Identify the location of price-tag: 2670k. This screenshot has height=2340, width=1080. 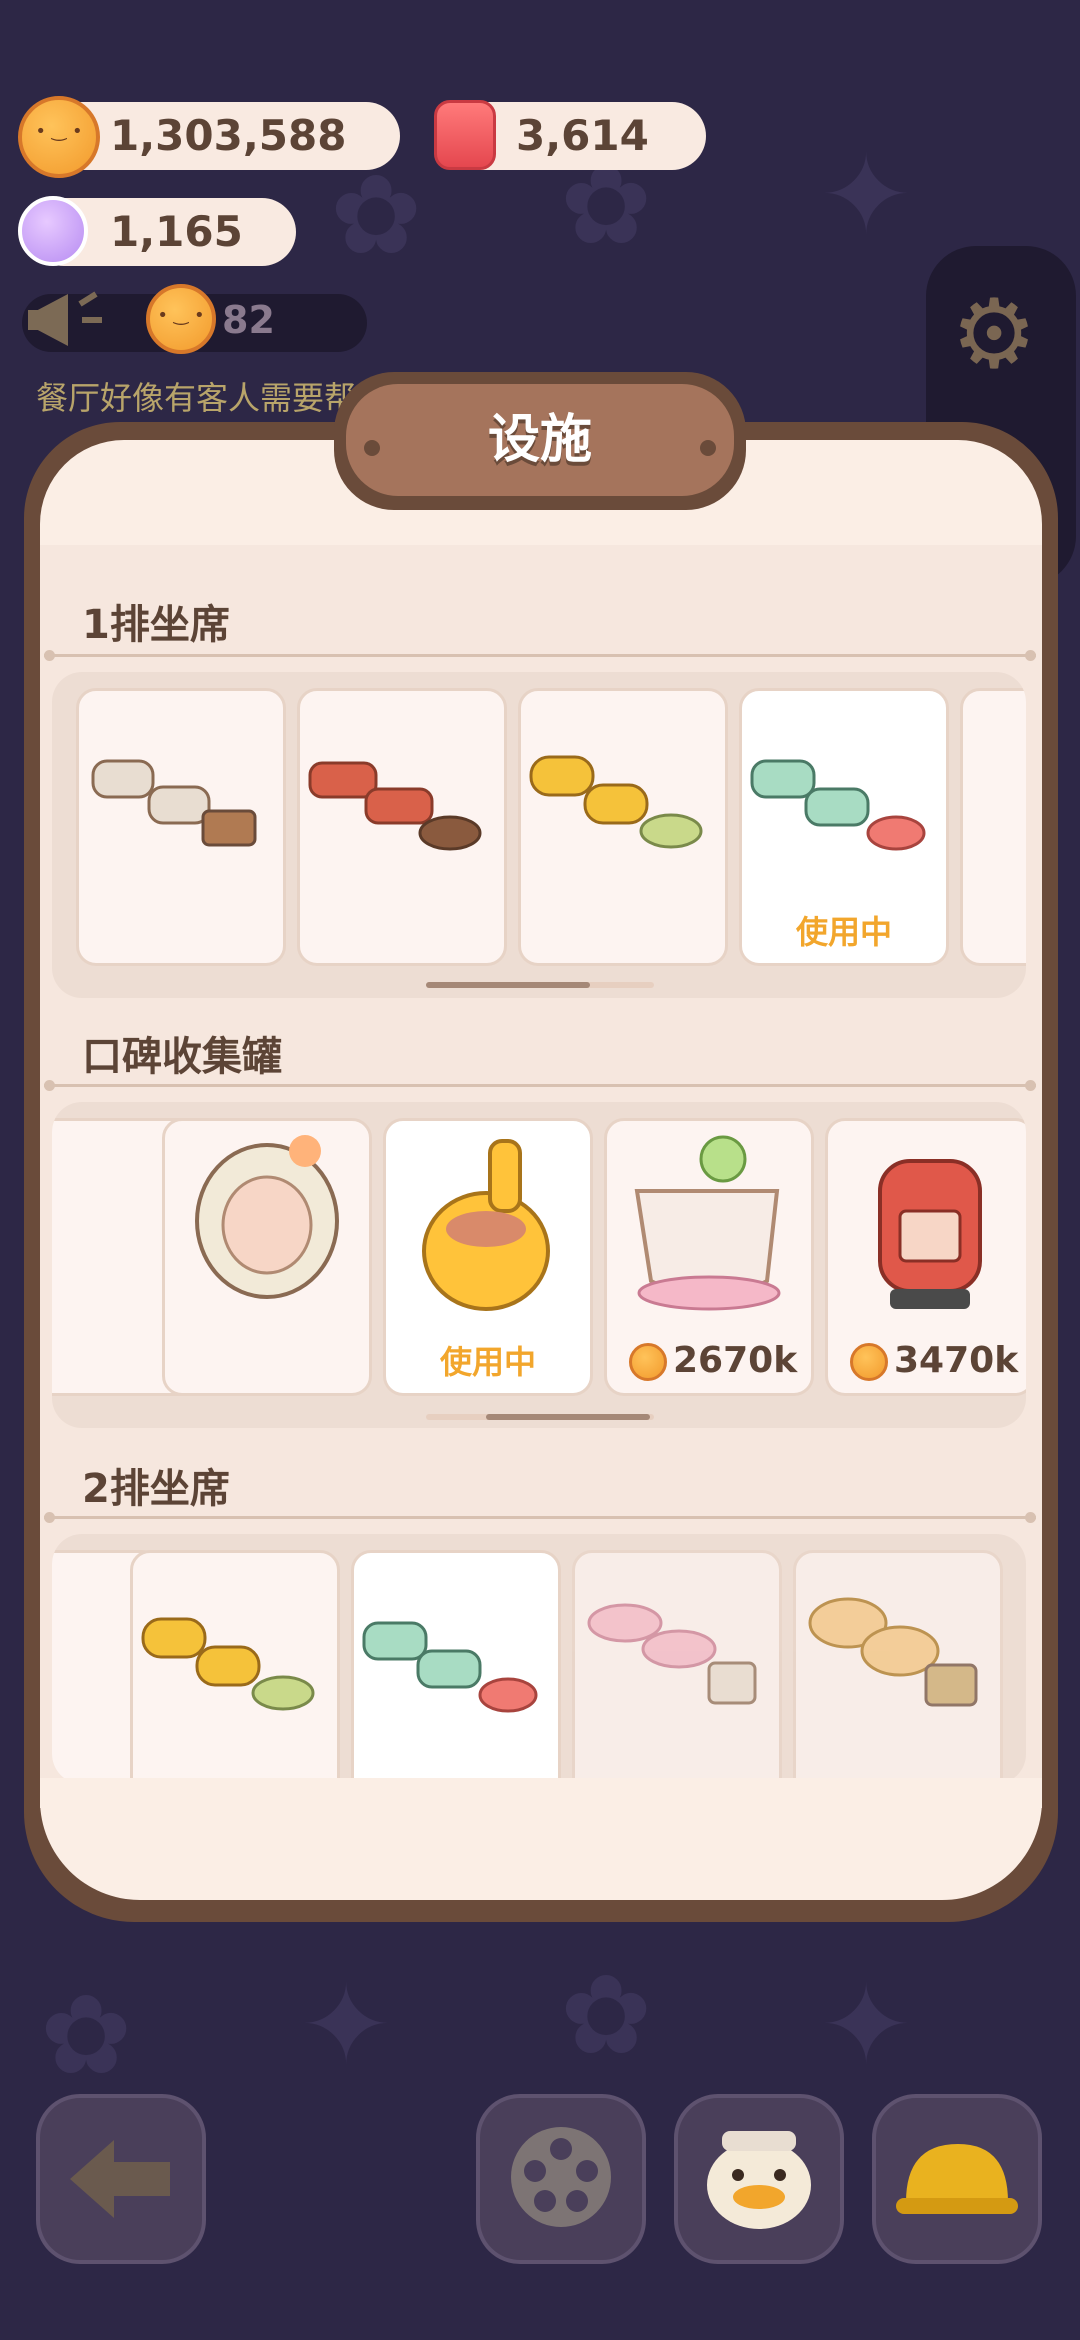
(713, 1360).